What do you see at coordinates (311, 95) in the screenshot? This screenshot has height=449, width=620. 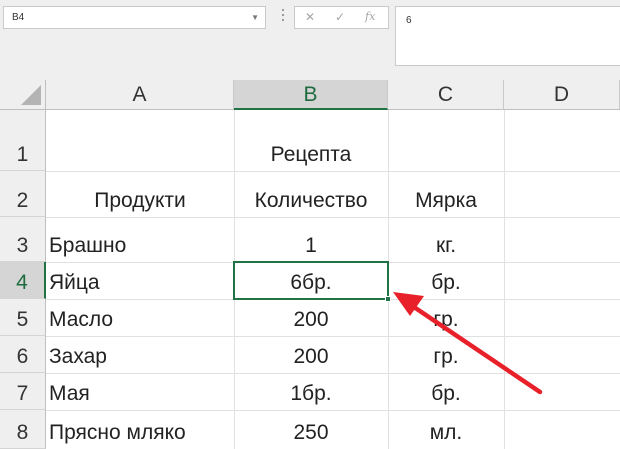 I see `column-header-b: B` at bounding box center [311, 95].